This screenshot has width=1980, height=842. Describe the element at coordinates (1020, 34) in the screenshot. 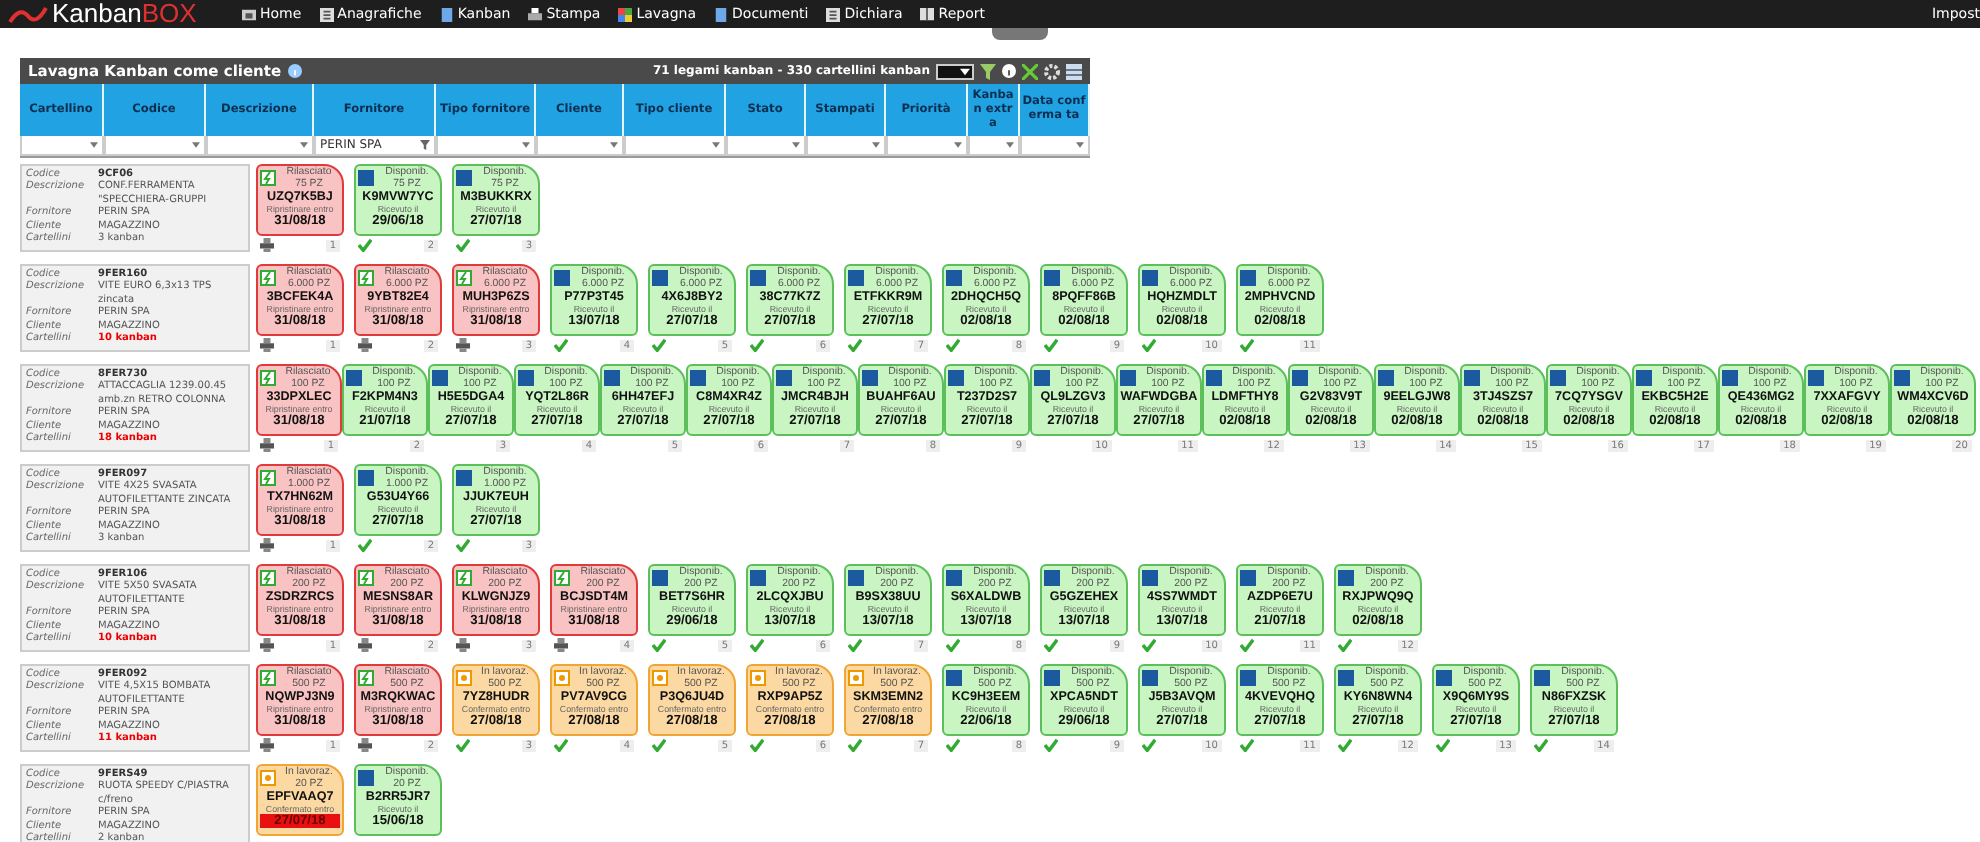

I see `collapse-handle` at that location.